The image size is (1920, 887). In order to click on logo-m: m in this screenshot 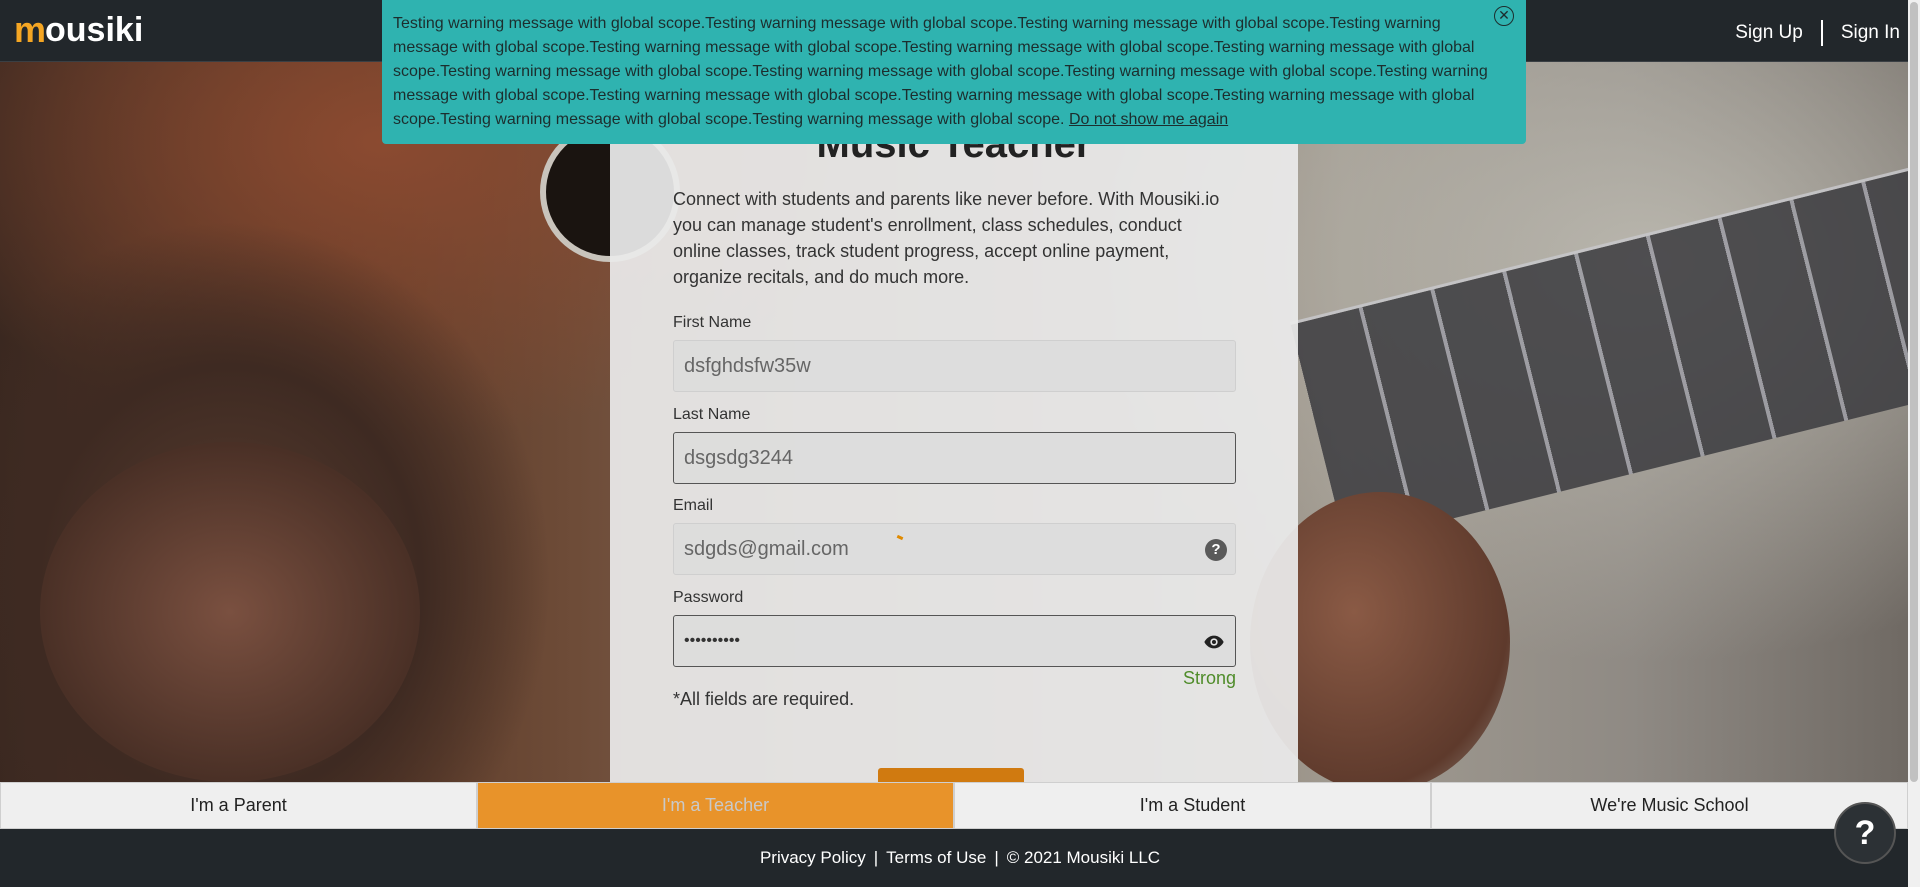, I will do `click(30, 29)`.